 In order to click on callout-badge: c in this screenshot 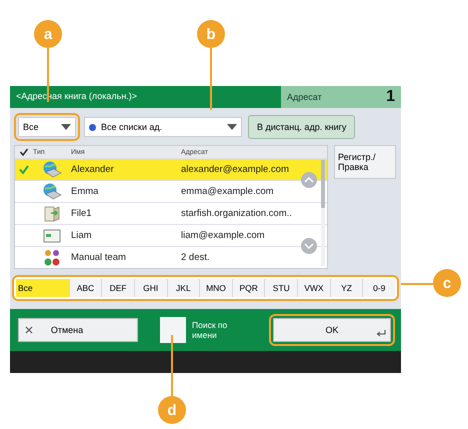, I will do `click(447, 283)`.